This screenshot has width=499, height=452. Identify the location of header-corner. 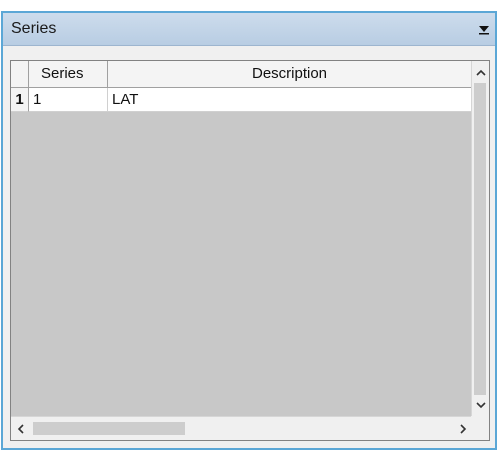
(20, 74).